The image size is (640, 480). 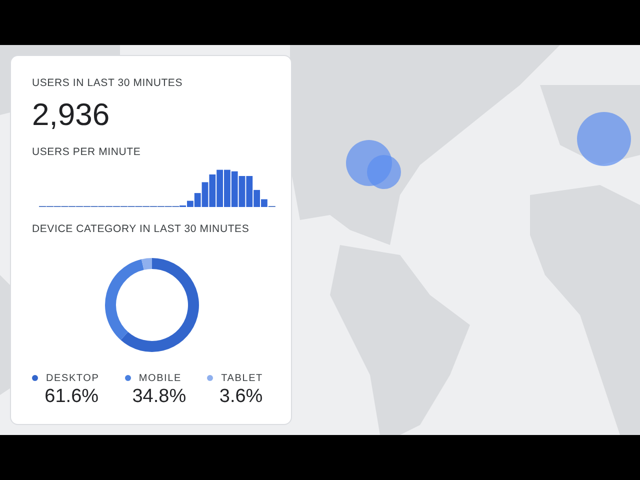 I want to click on card-title: USERS IN LAST 30 MINUTES, so click(x=108, y=83).